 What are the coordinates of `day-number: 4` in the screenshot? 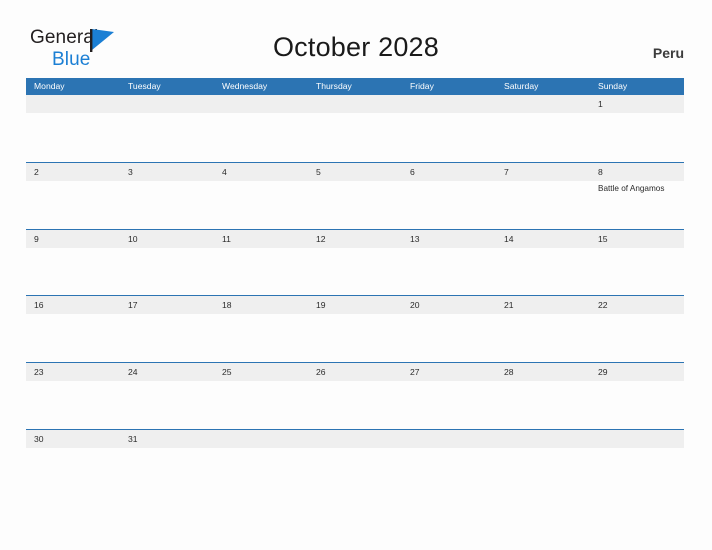 It's located at (224, 171).